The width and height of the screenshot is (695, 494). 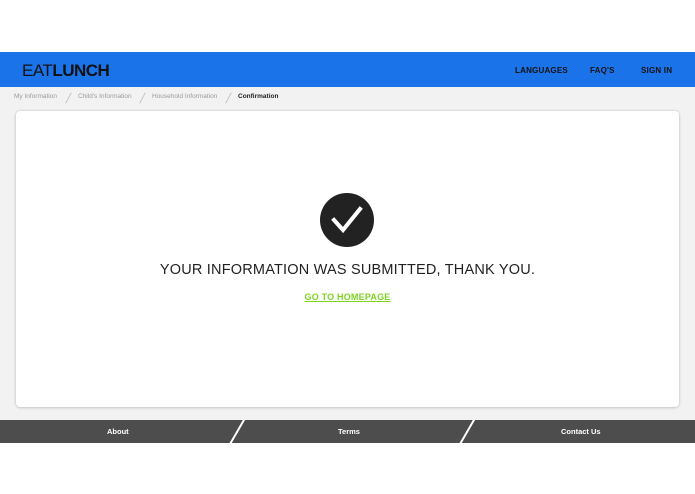 What do you see at coordinates (656, 70) in the screenshot?
I see `nav-sign-in-link: SIGN IN` at bounding box center [656, 70].